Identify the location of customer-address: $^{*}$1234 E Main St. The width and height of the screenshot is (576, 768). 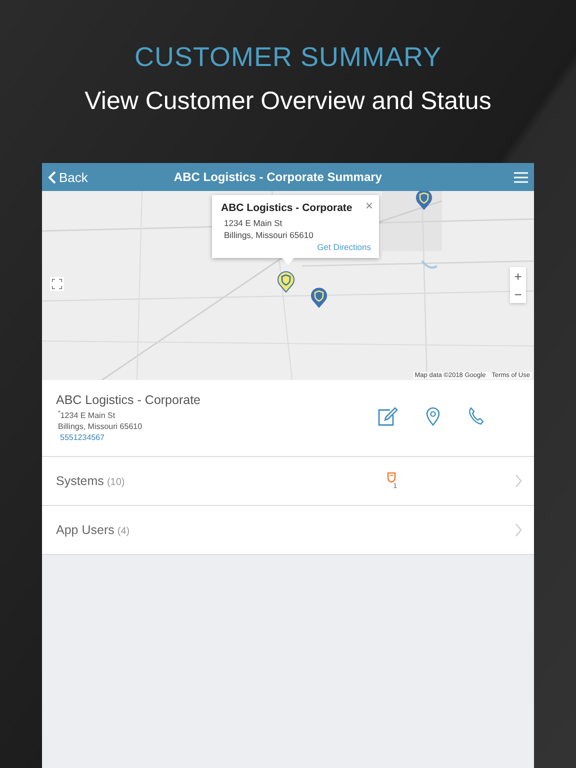
(87, 415).